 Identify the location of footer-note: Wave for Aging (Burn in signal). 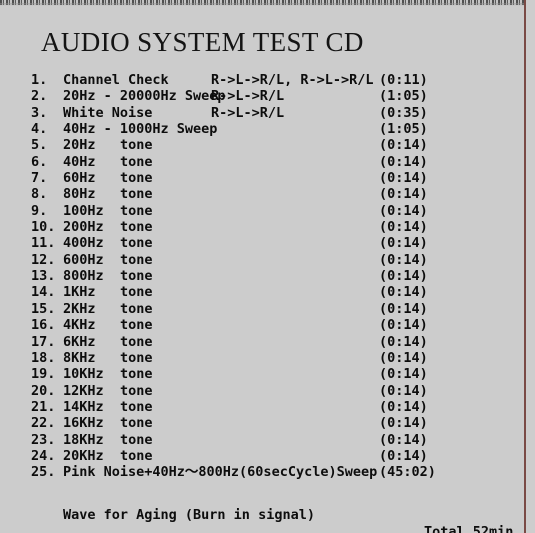
(189, 515).